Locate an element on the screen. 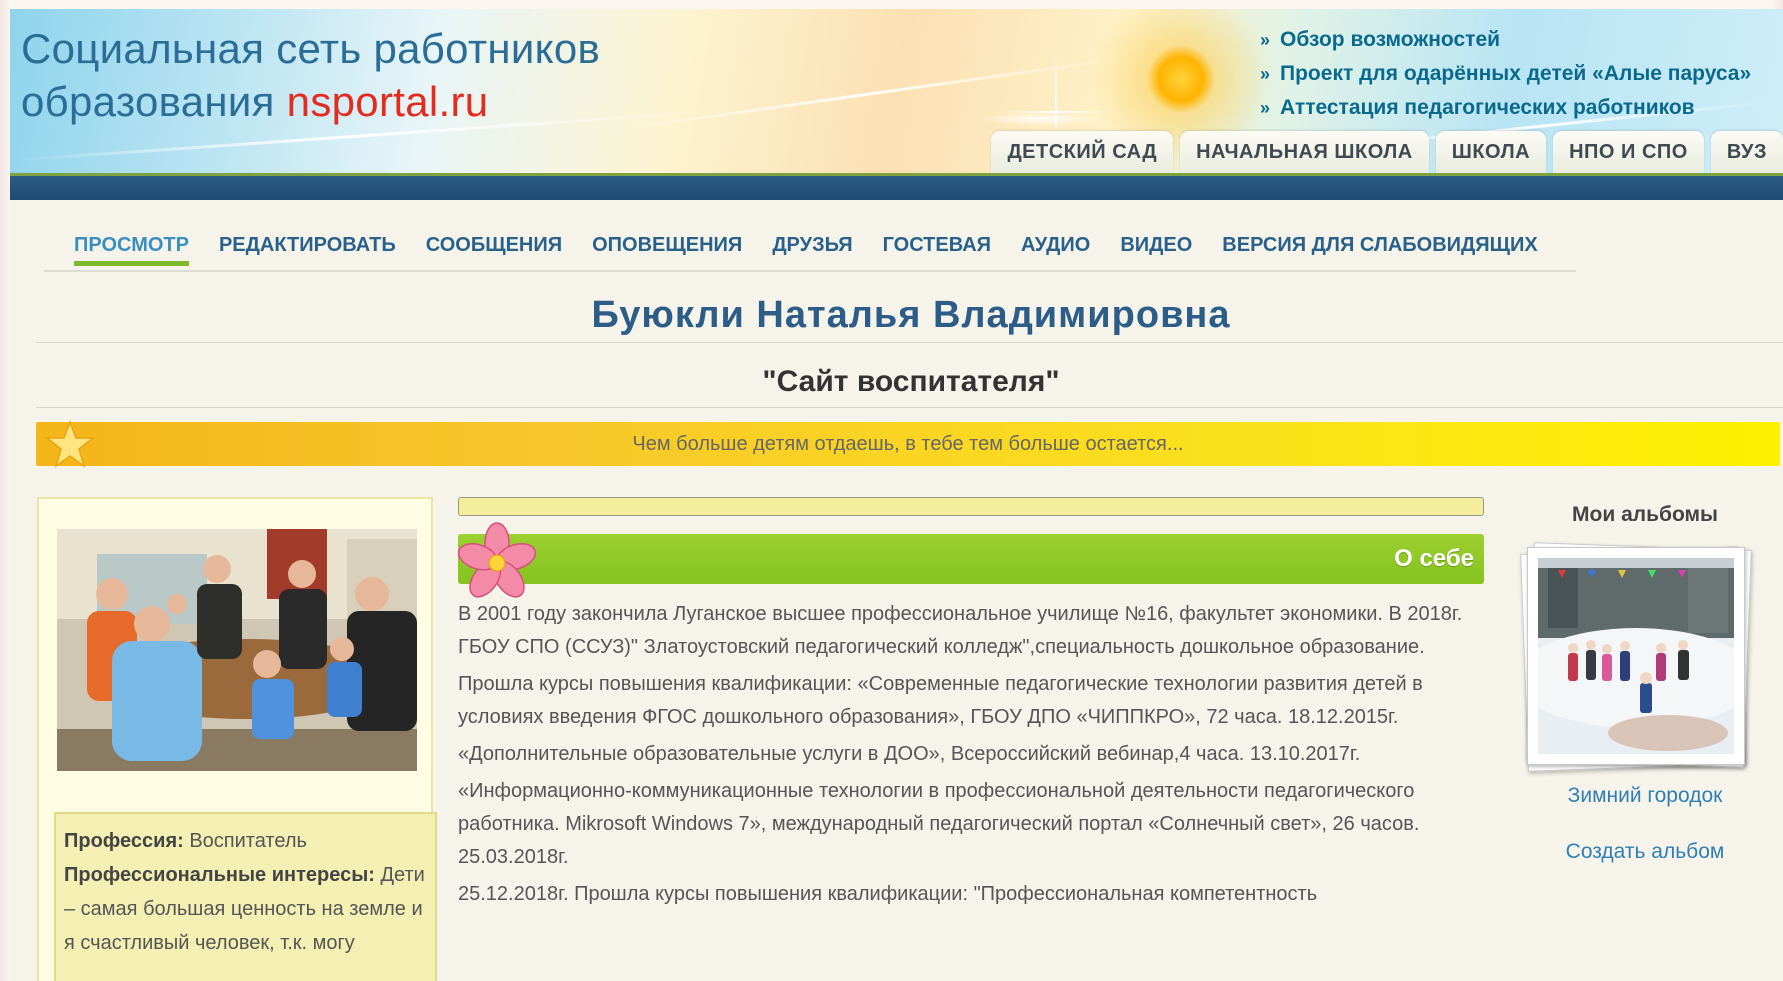  create-album-link: Создать альбом is located at coordinates (1645, 852).